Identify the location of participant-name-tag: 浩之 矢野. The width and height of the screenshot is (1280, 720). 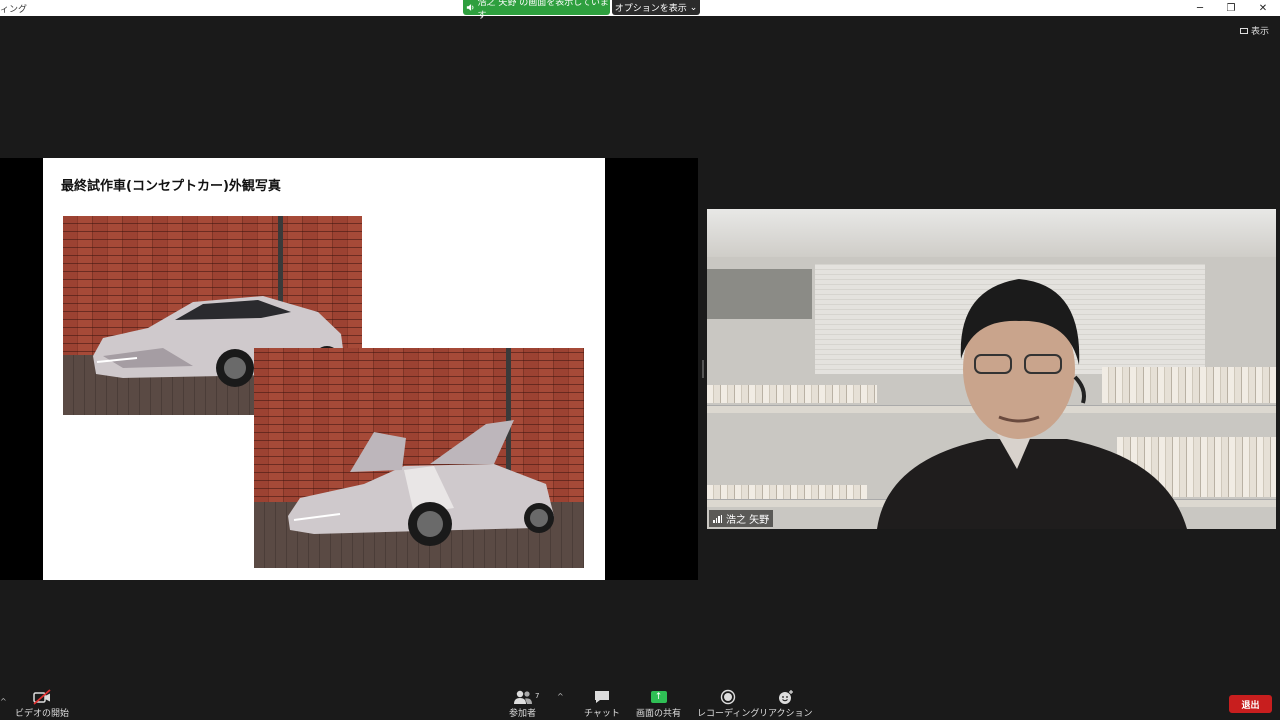
(741, 518).